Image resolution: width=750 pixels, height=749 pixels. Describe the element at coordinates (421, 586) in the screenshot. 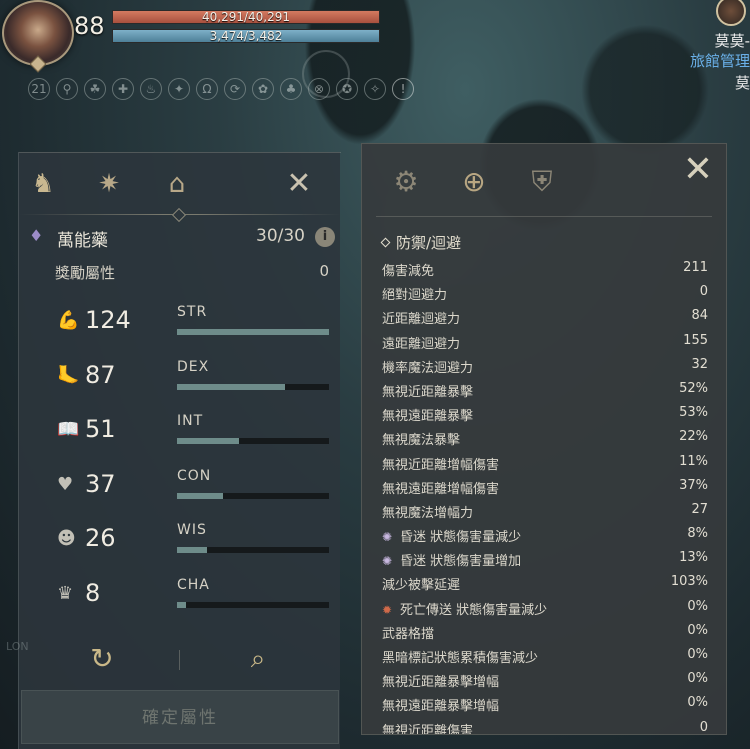

I see `stat-label-text: 減少被擊延遲` at that location.